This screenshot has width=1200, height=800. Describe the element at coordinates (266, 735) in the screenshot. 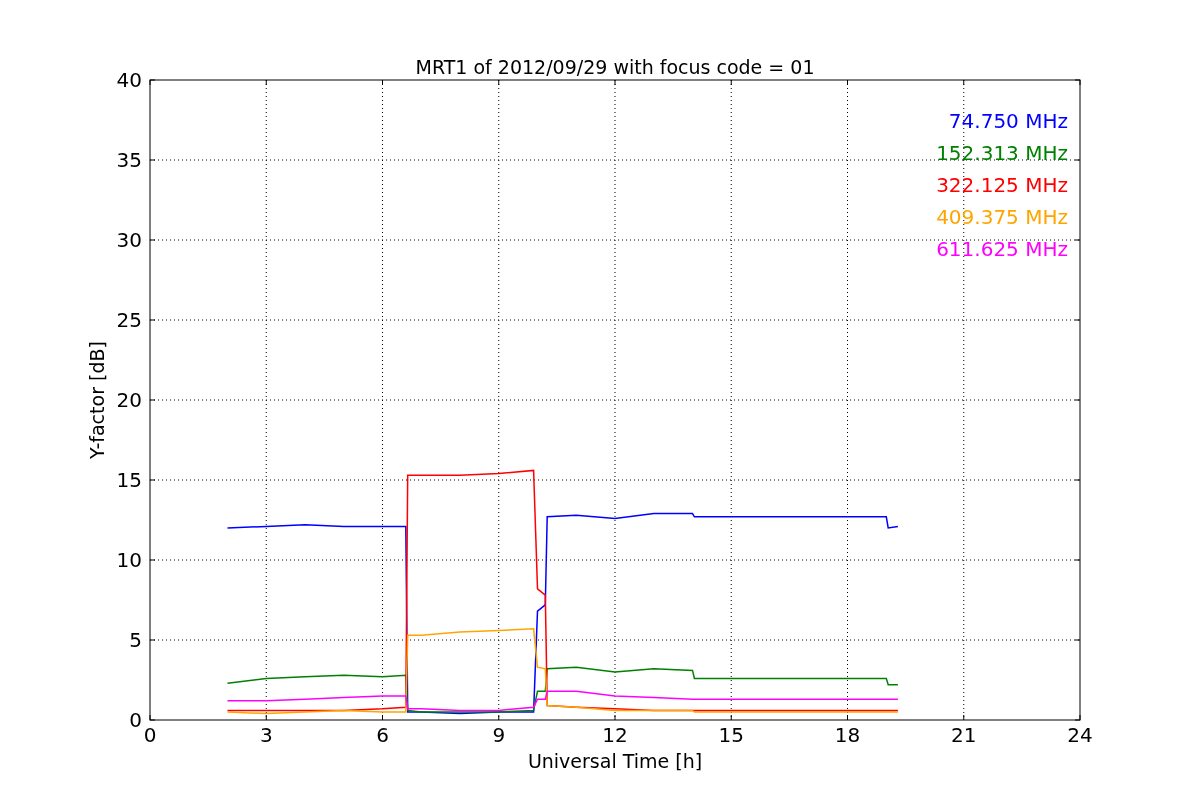

I see `x-tick-label: 3` at that location.